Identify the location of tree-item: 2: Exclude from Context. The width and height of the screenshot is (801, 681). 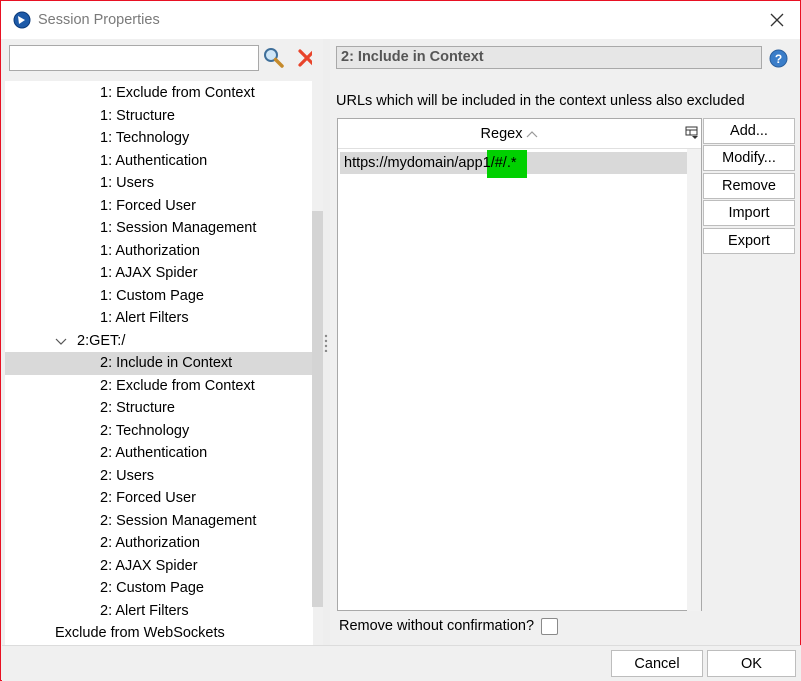
(159, 386).